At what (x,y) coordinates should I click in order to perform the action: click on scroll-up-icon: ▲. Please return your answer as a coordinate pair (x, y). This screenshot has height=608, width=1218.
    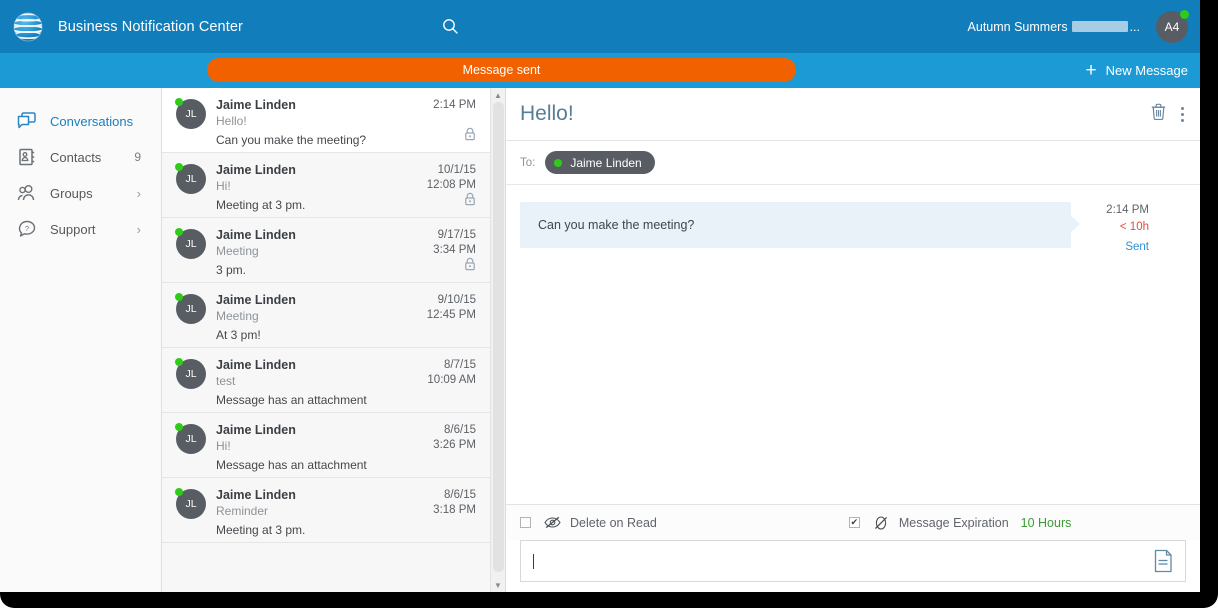
    Looking at the image, I should click on (498, 95).